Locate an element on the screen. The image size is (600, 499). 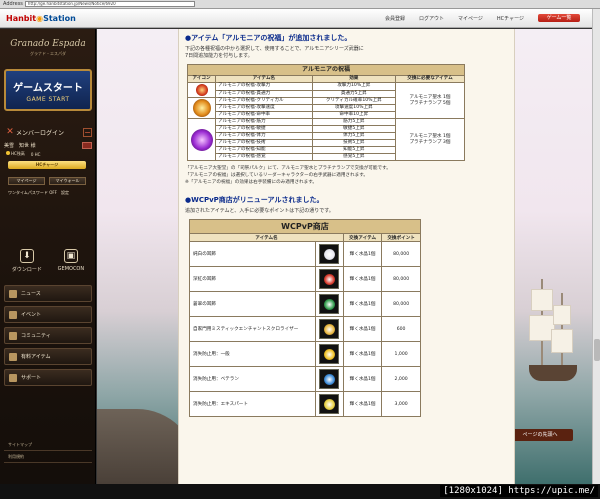
event-icon is located at coordinates (13, 314).